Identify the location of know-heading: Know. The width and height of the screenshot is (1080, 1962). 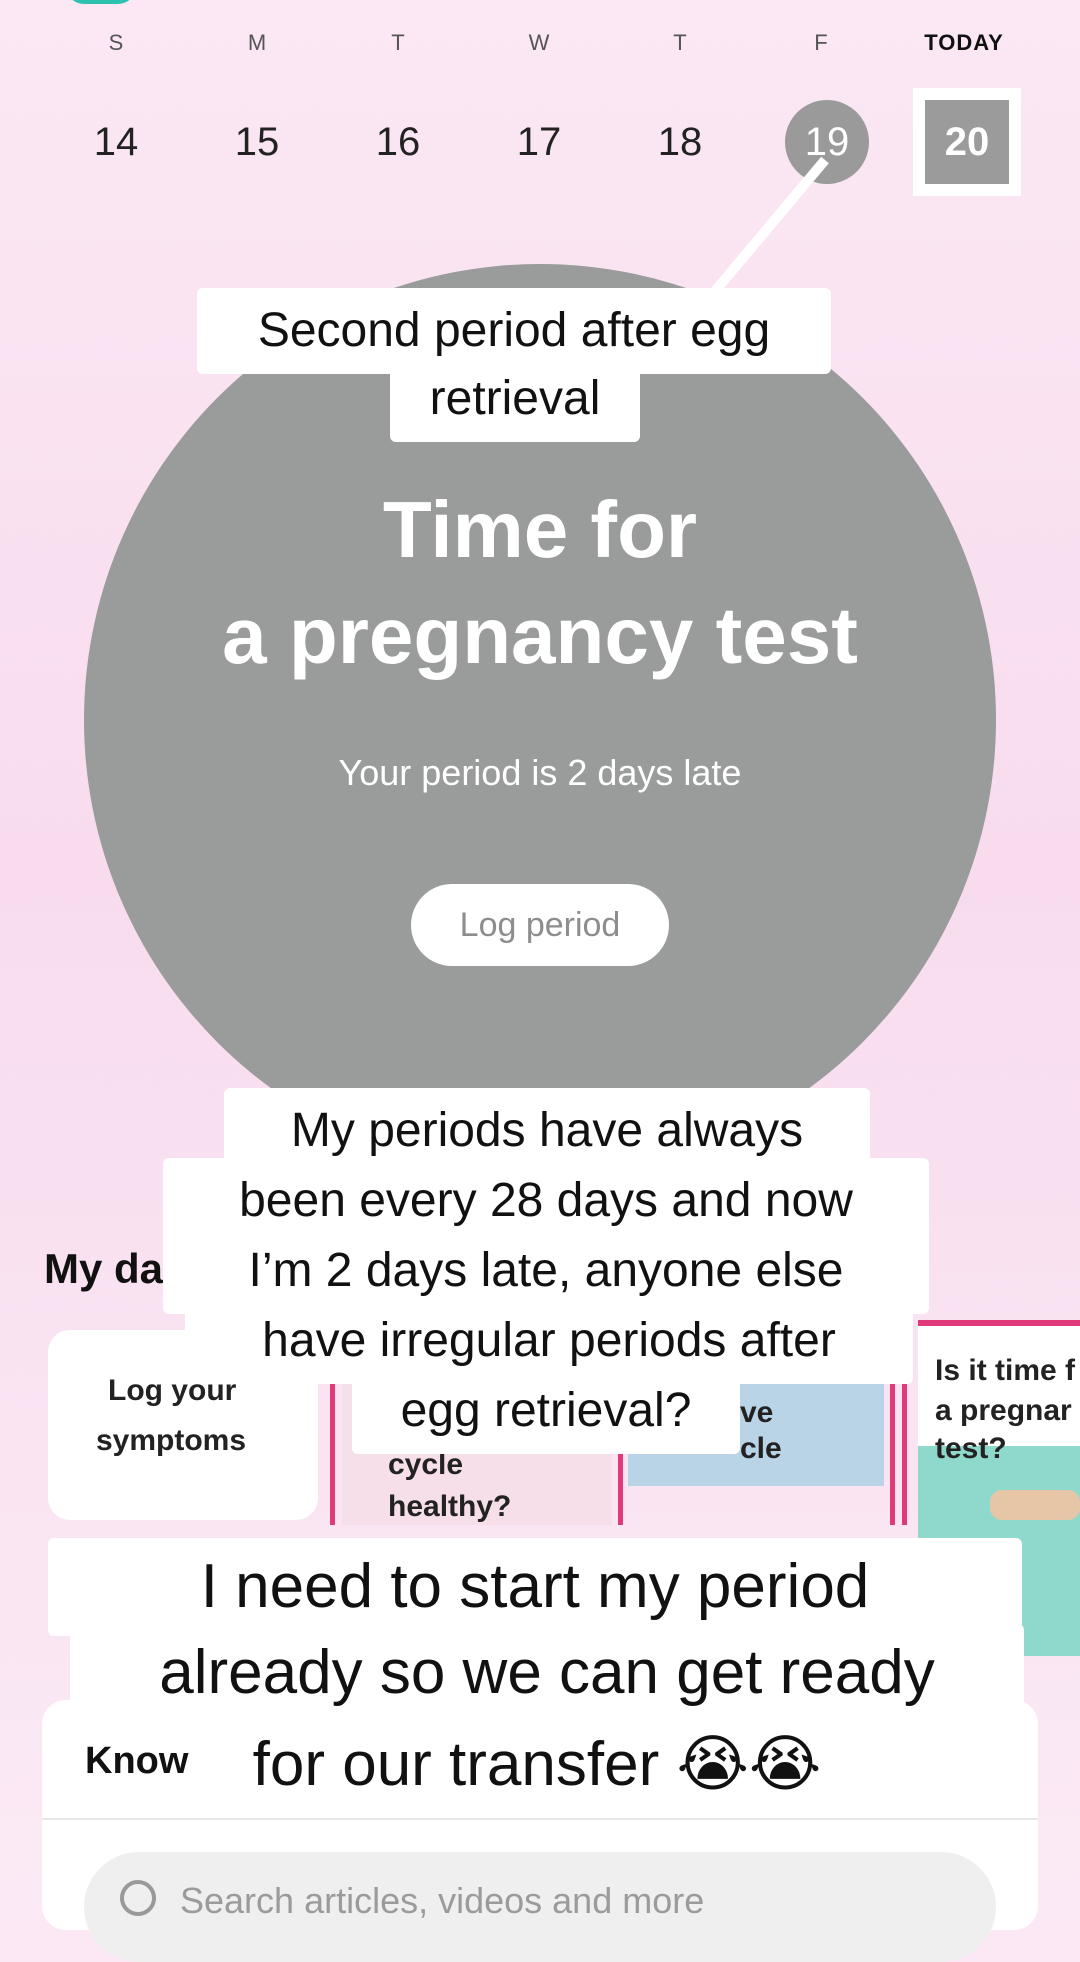
(137, 1761).